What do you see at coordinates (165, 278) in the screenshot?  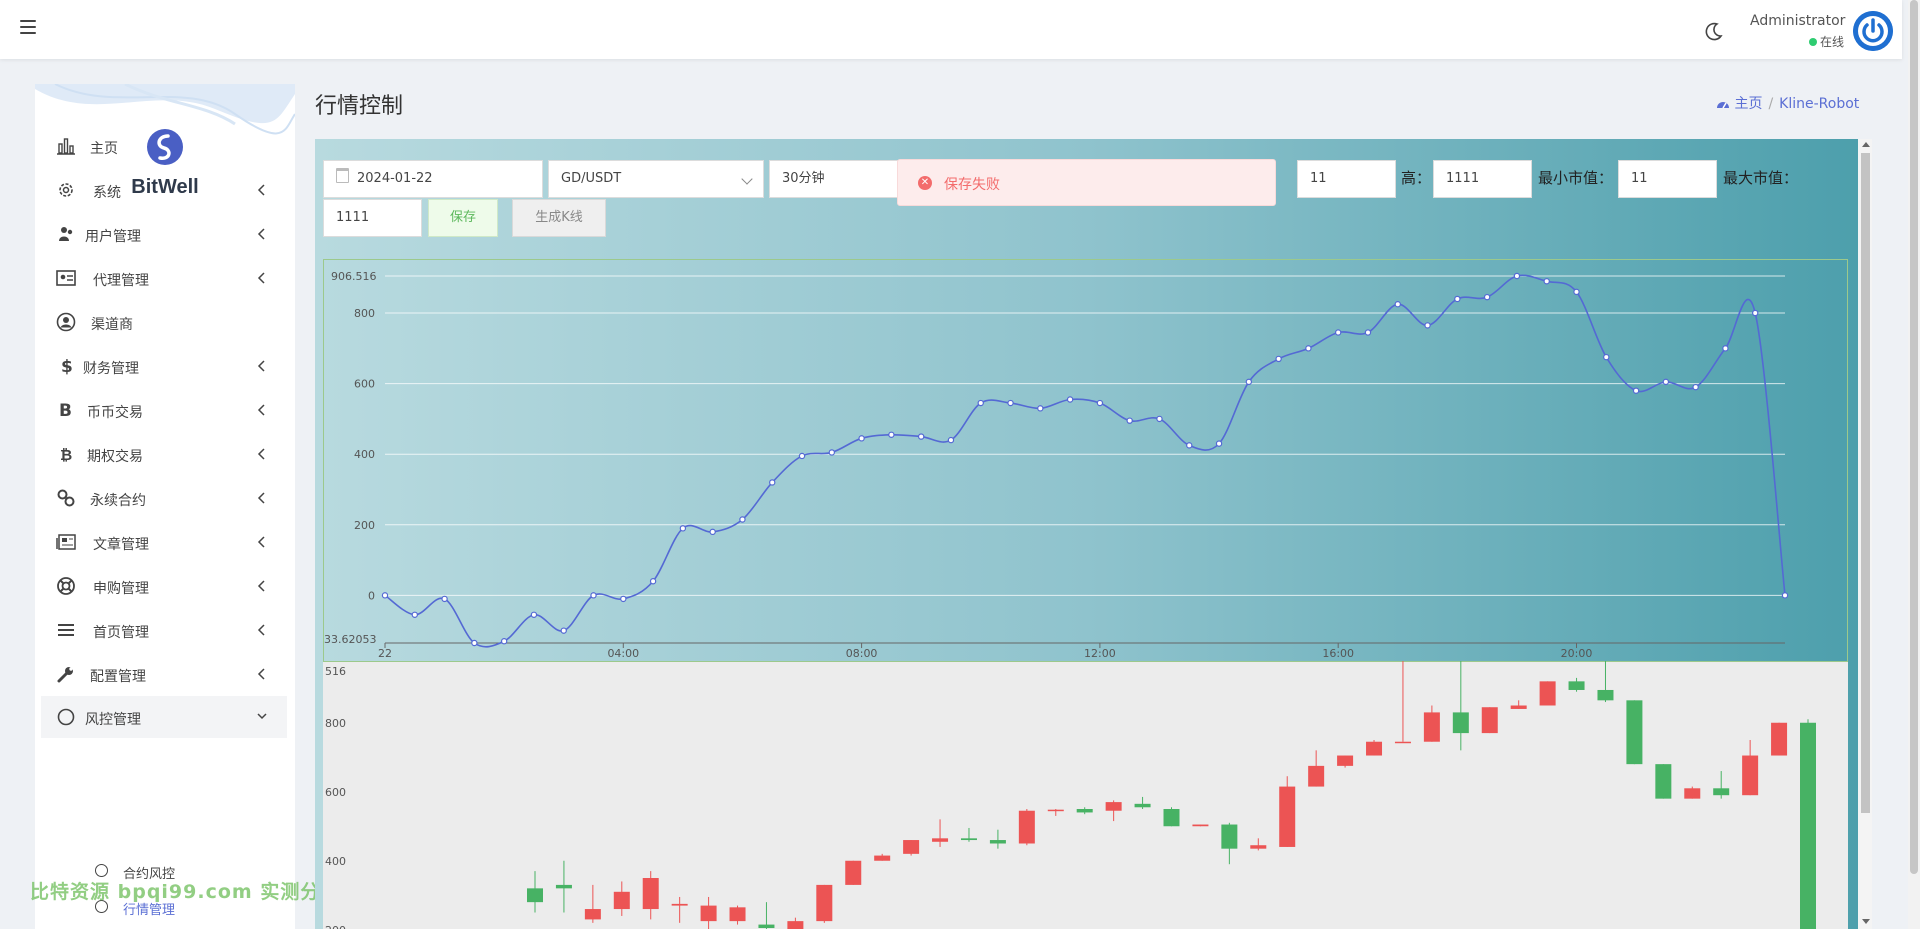 I see `sidebar-item-4: 代理管理` at bounding box center [165, 278].